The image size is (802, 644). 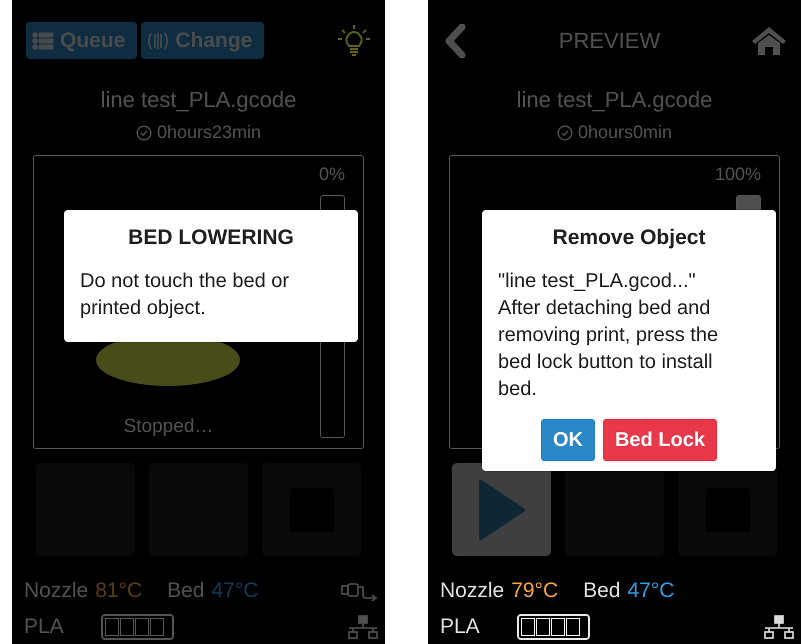 I want to click on ok-button: OK, so click(x=567, y=440).